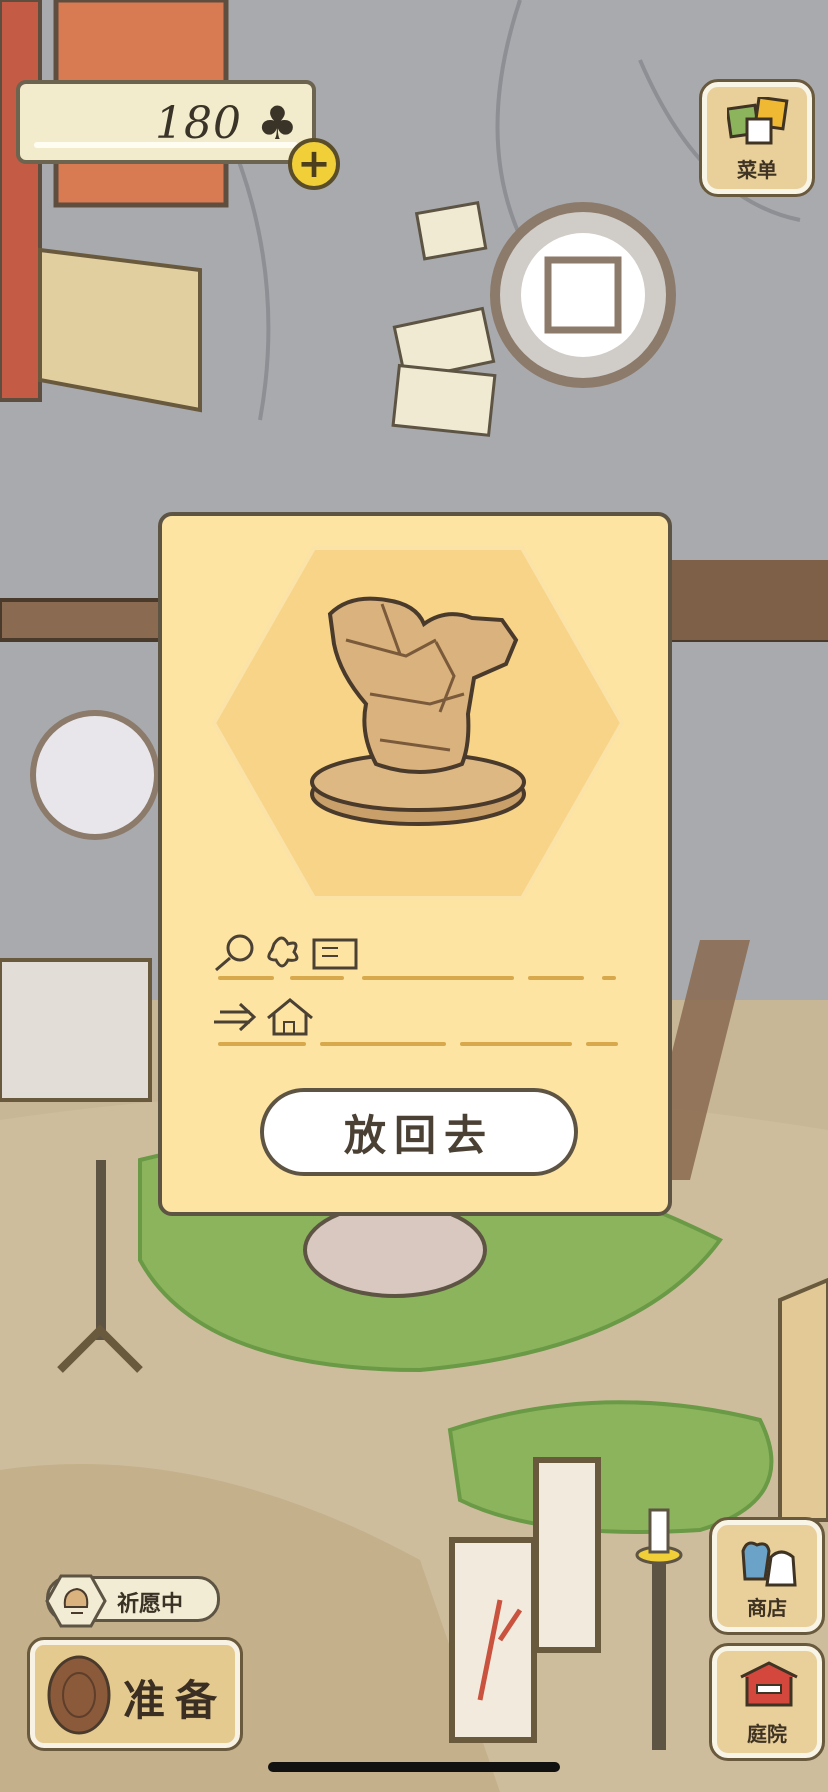 The height and width of the screenshot is (1792, 828). What do you see at coordinates (769, 1684) in the screenshot?
I see `mailbox-icon` at bounding box center [769, 1684].